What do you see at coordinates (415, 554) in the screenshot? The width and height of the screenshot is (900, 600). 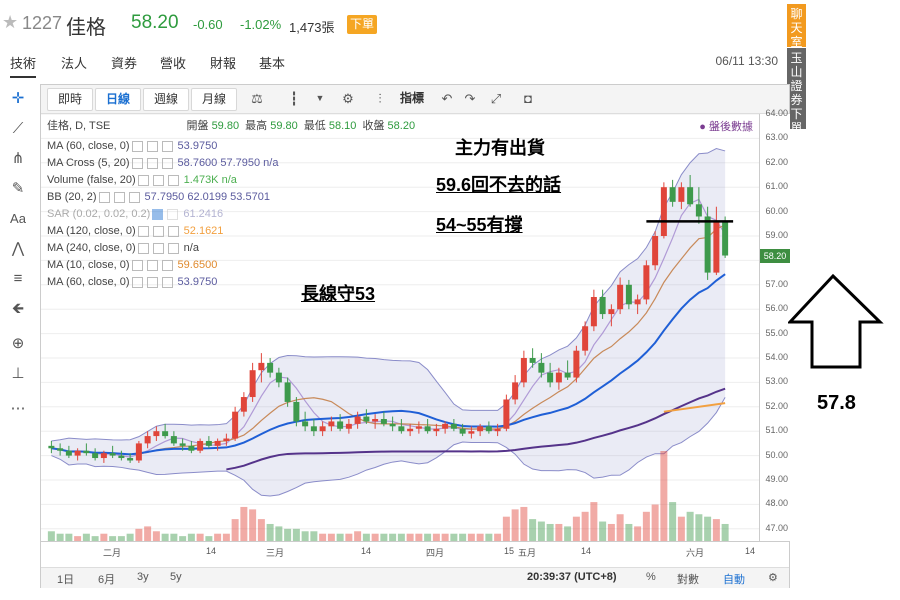 I see `time-axis: 二月 14 三月 14 四月 15 五月 14 六月 14` at bounding box center [415, 554].